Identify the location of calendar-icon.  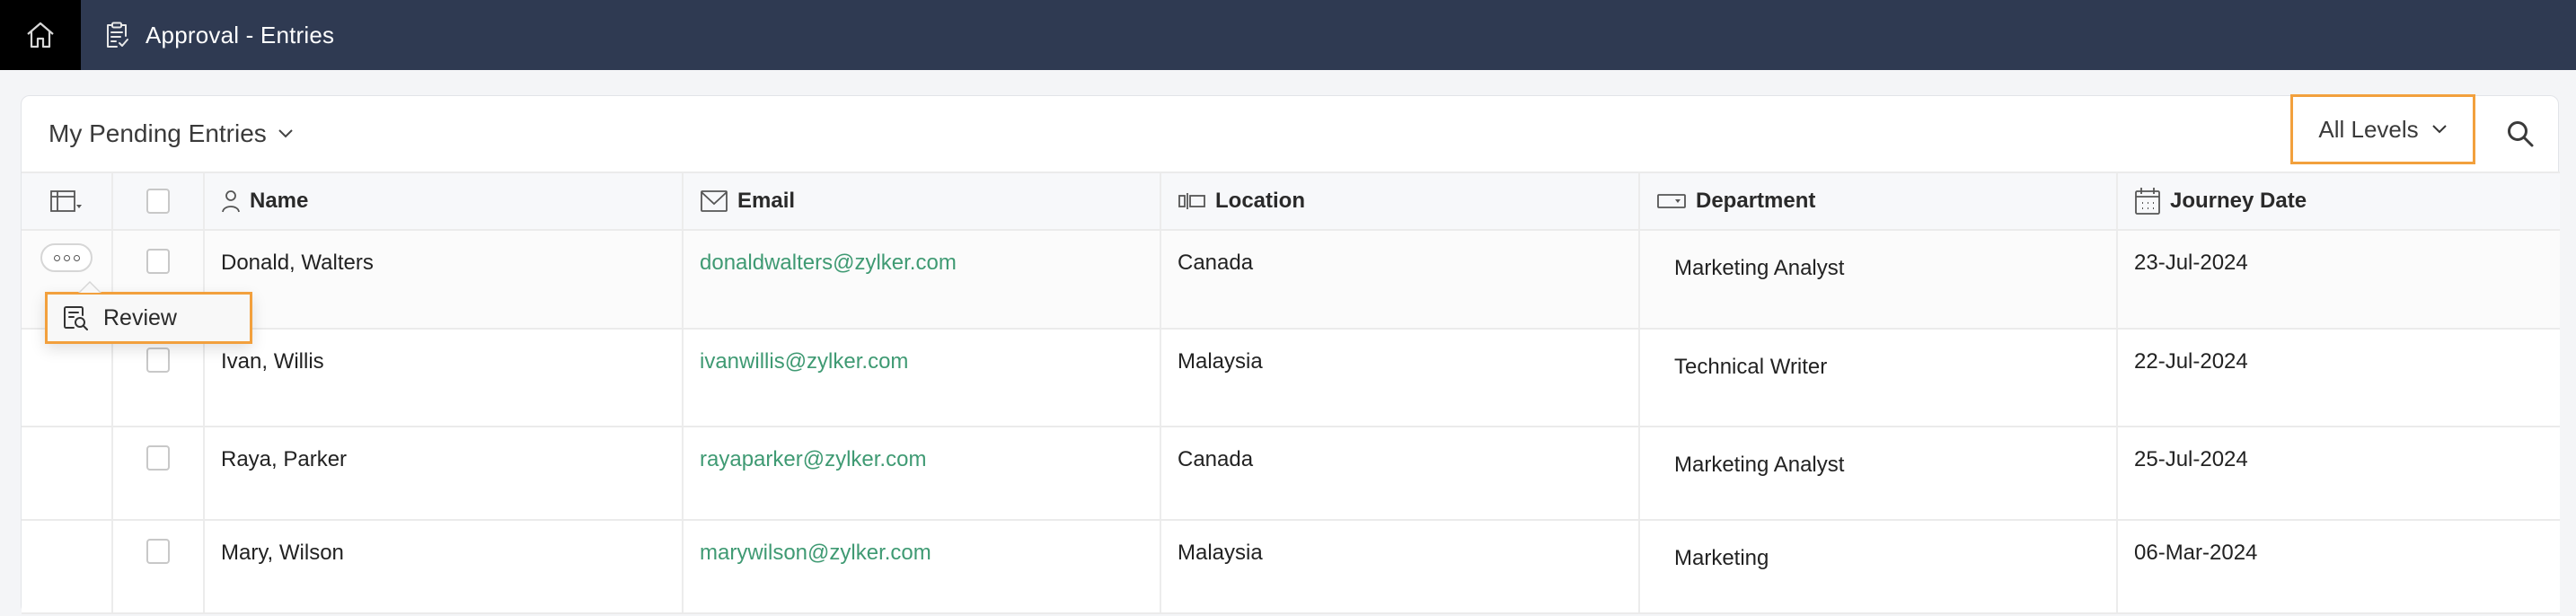
(2147, 201).